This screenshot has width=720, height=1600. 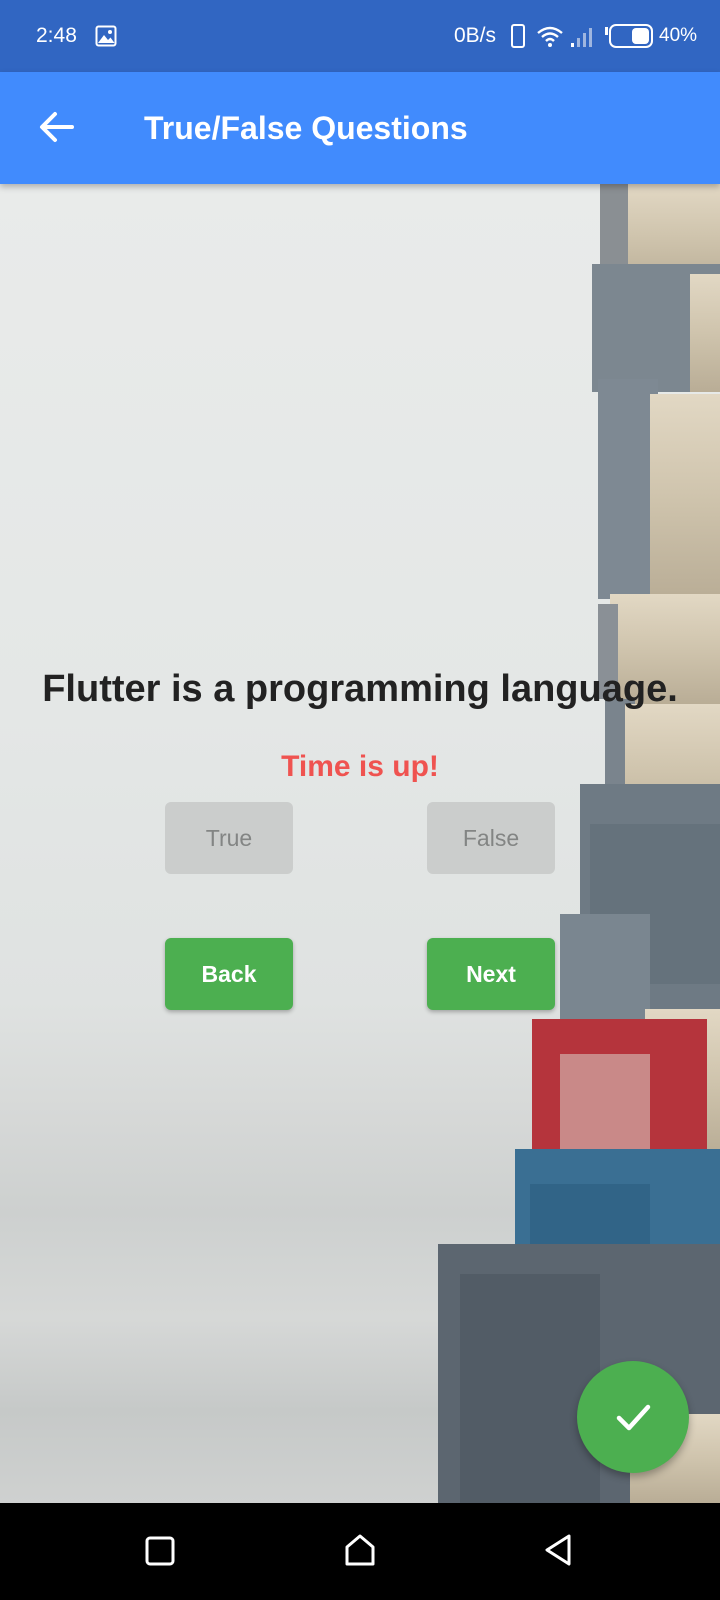 I want to click on status-time: 2:48, so click(x=56, y=35).